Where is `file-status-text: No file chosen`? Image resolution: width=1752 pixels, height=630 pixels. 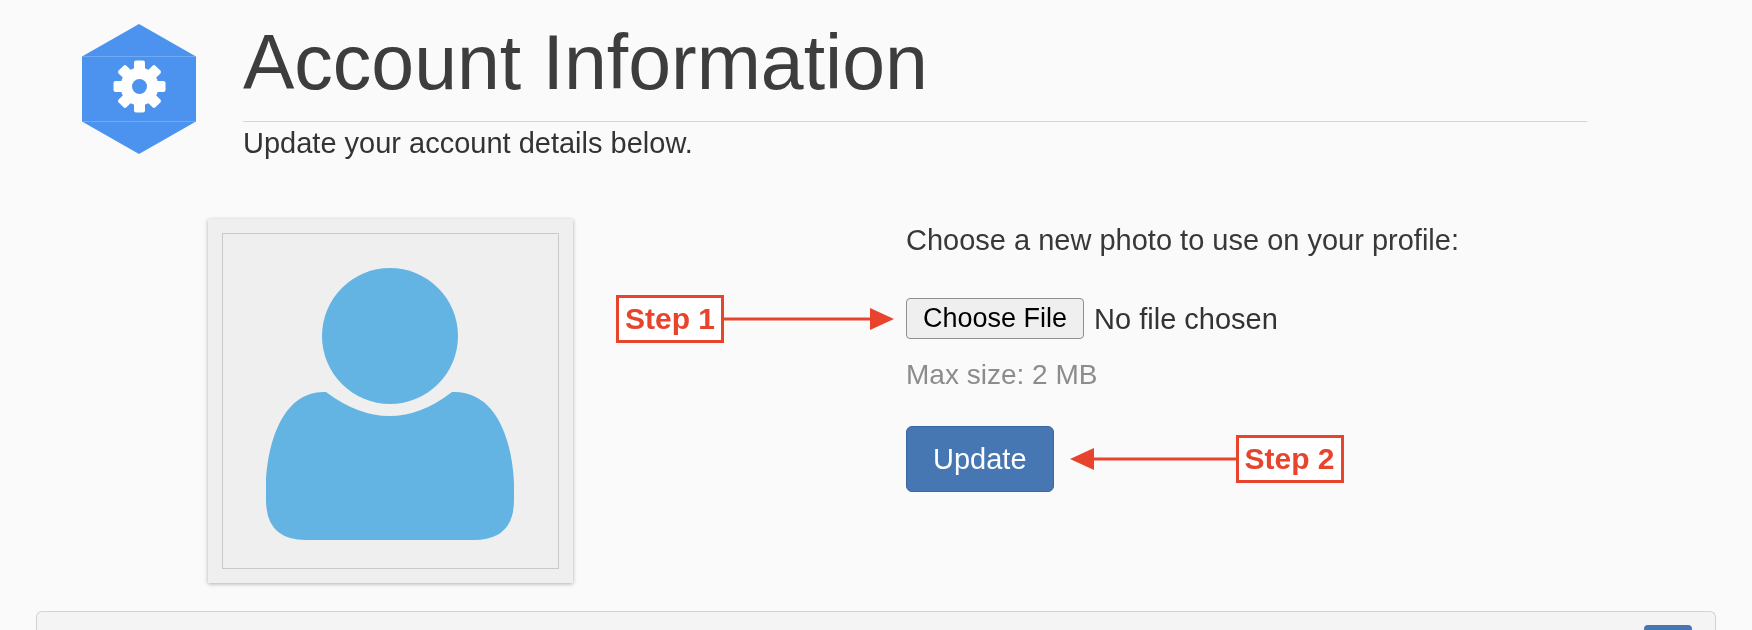 file-status-text: No file chosen is located at coordinates (1186, 319).